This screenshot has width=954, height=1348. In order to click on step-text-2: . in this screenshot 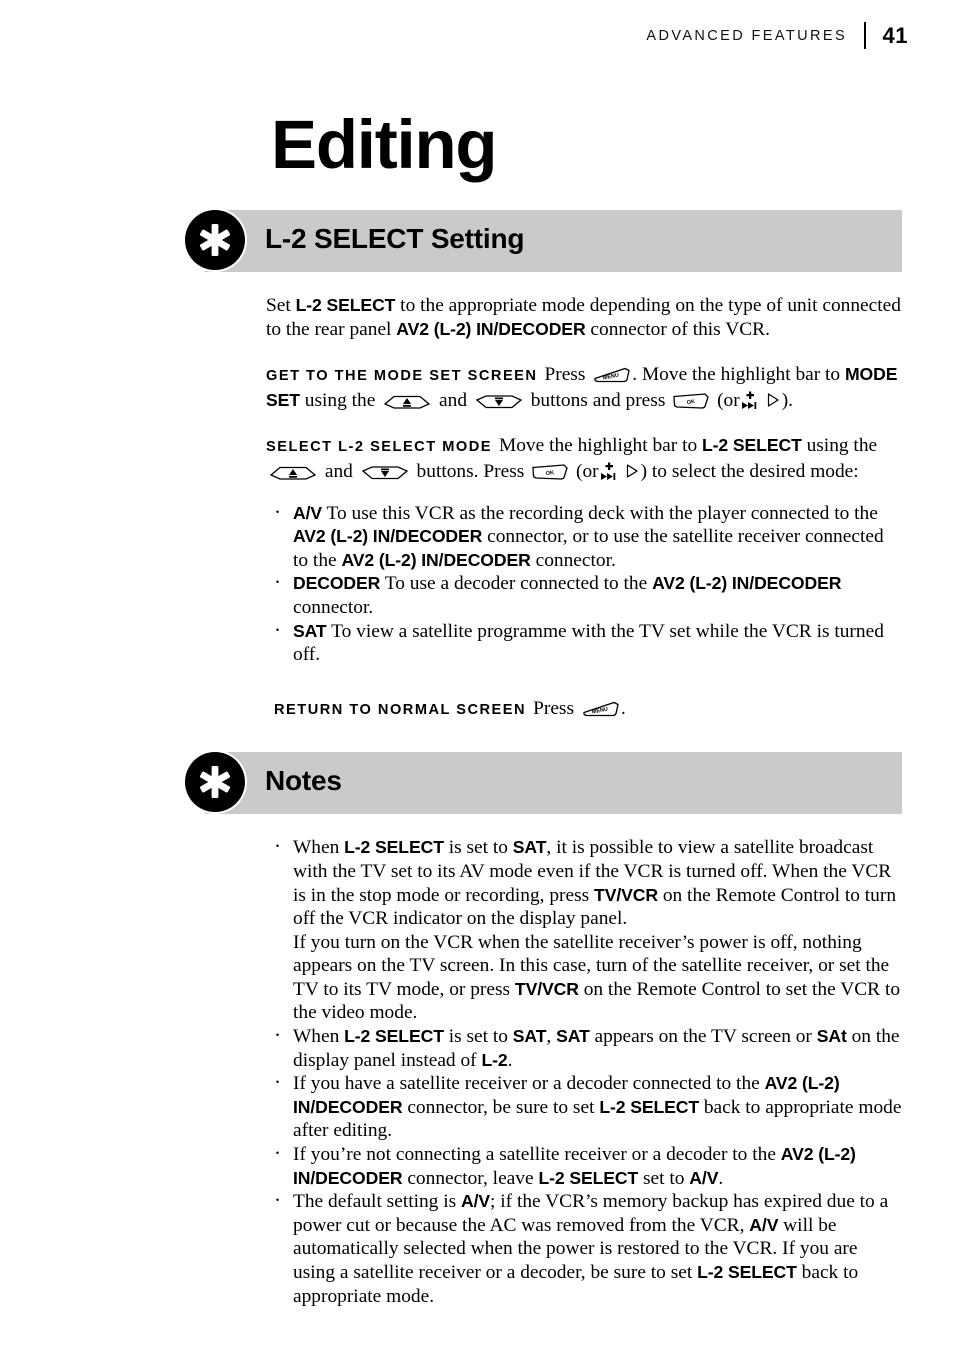, I will do `click(623, 708)`.